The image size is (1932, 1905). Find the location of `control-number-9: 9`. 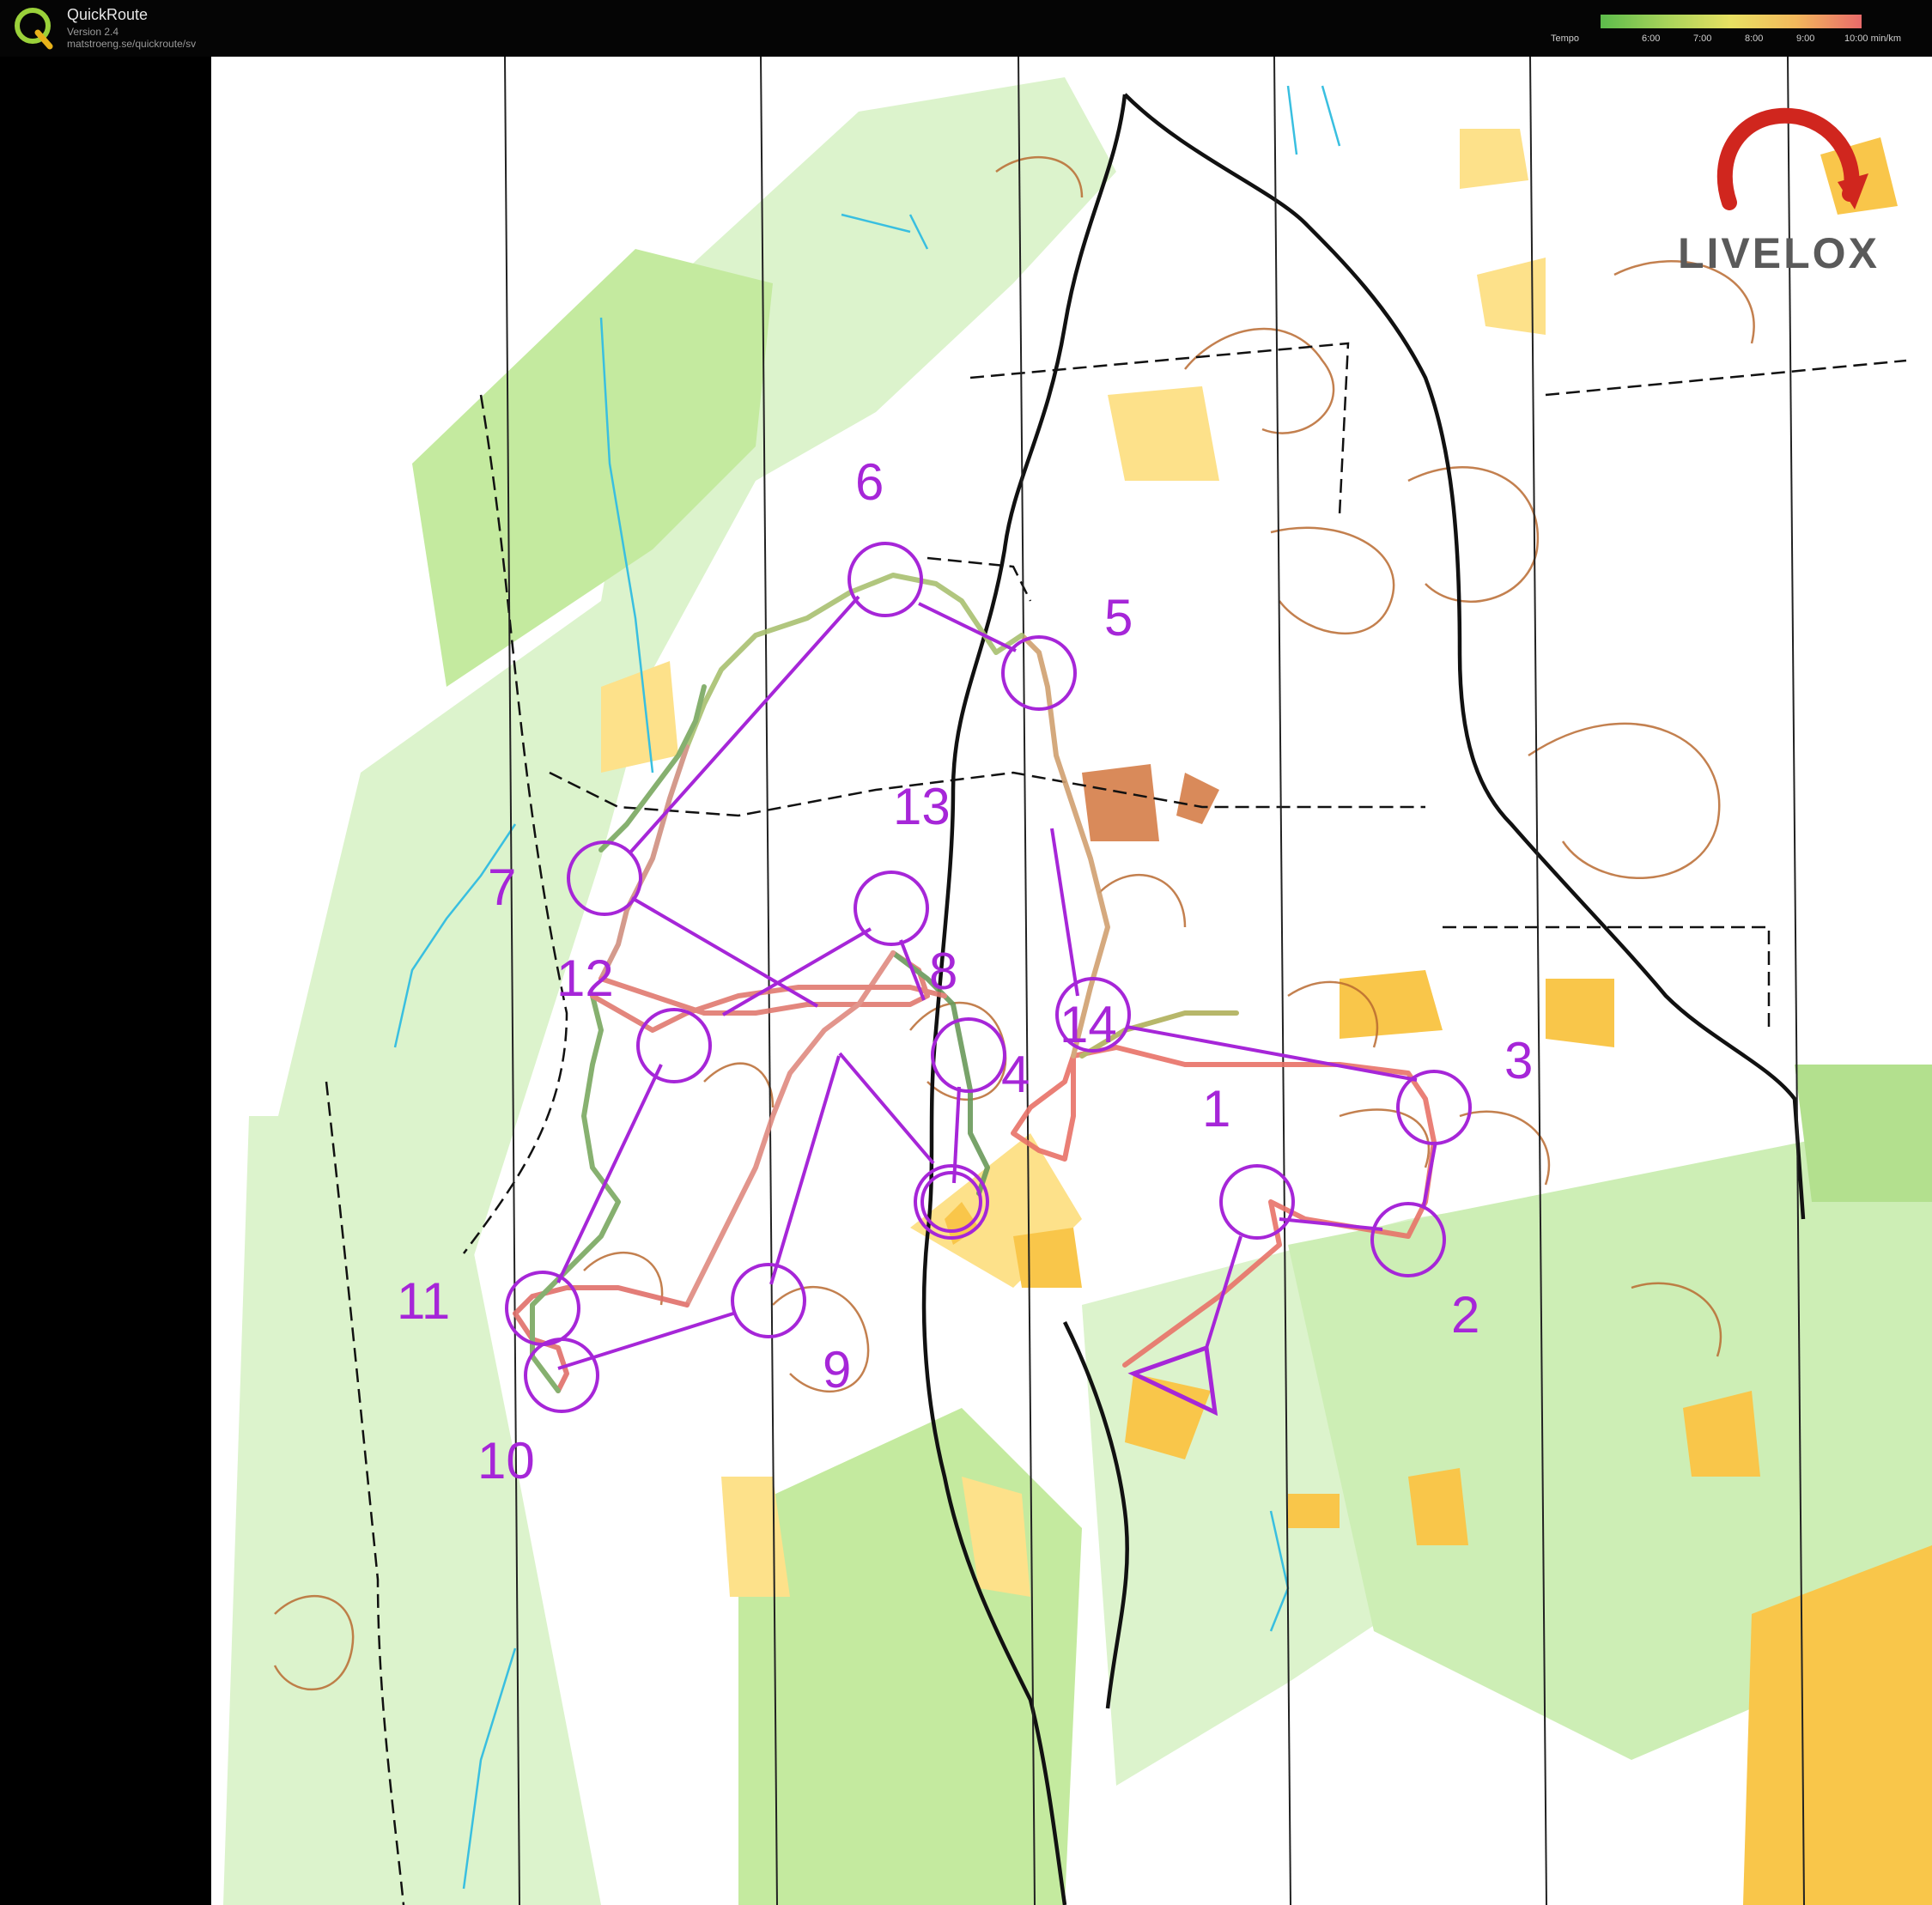

control-number-9: 9 is located at coordinates (837, 1369).